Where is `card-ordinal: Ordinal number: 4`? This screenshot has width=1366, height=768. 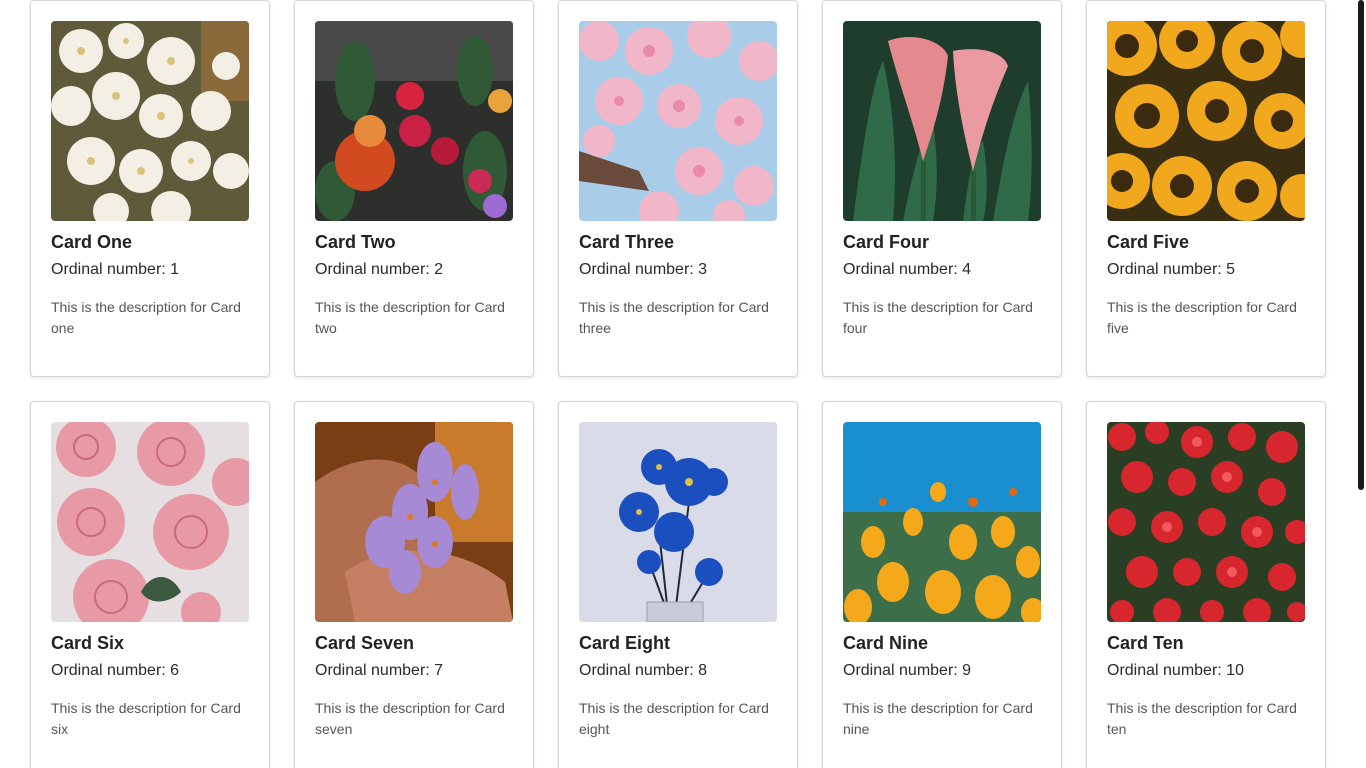 card-ordinal: Ordinal number: 4 is located at coordinates (907, 269).